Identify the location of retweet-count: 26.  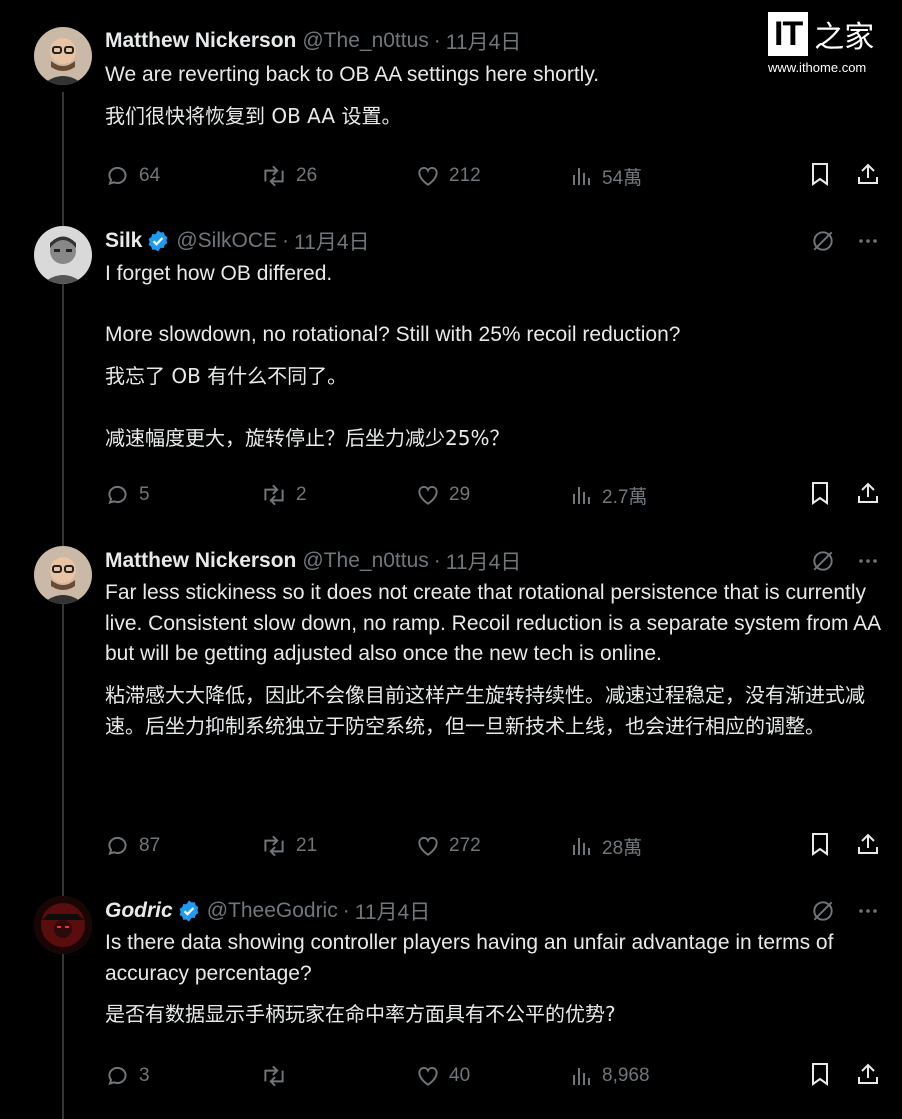
(307, 175).